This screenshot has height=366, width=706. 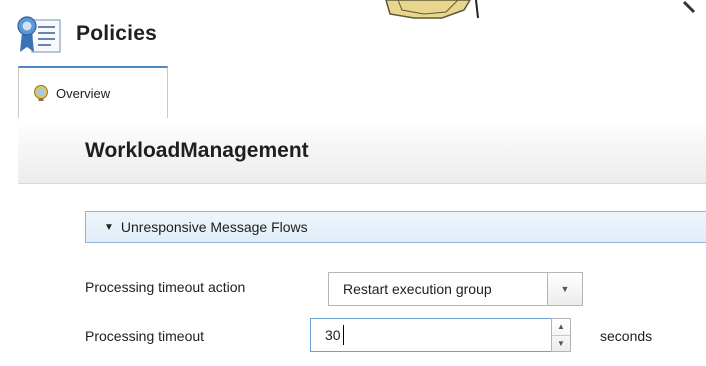 I want to click on spin-up-icon: ▲, so click(x=561, y=327).